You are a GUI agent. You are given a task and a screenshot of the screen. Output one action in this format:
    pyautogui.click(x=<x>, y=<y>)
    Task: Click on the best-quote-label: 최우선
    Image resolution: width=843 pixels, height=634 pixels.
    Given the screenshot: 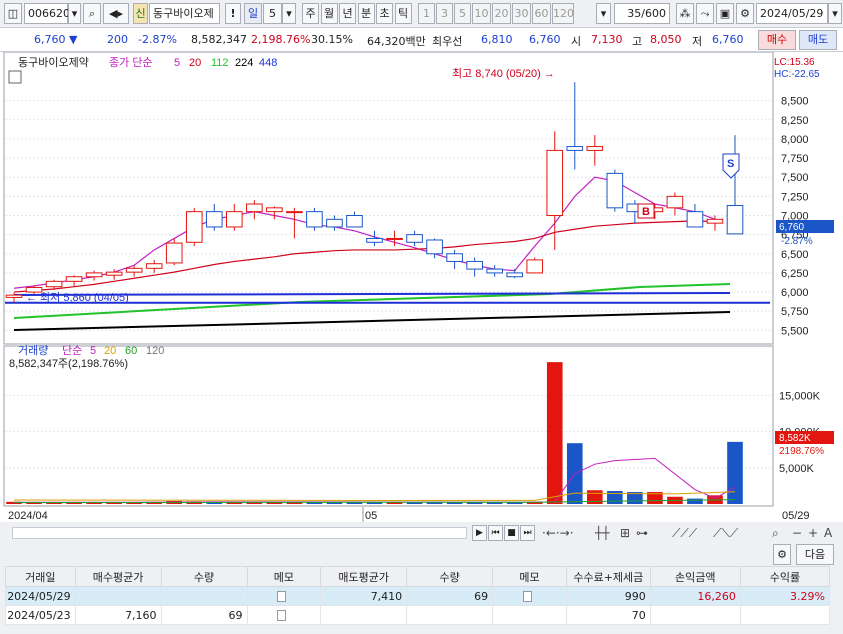 What is the action you would take?
    pyautogui.click(x=447, y=41)
    